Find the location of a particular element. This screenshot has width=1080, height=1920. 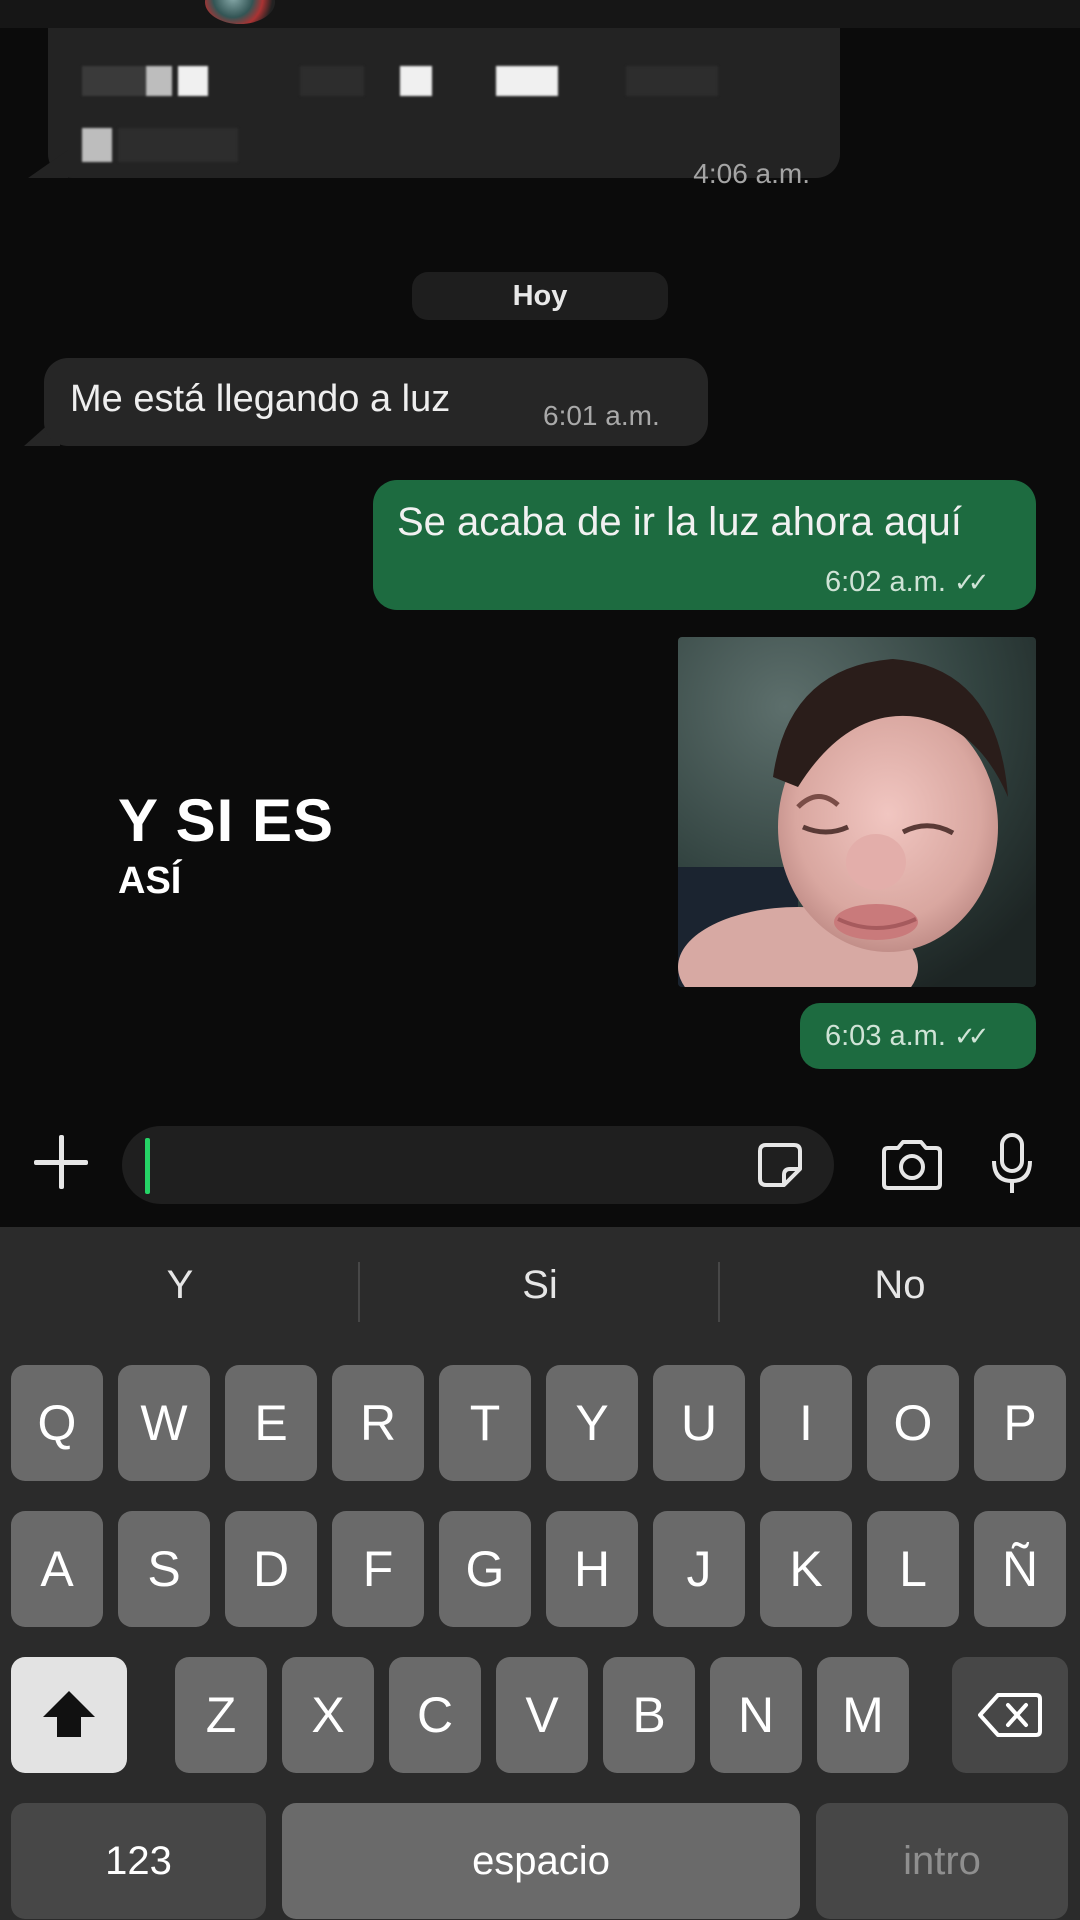

key-n: N is located at coordinates (756, 1715).